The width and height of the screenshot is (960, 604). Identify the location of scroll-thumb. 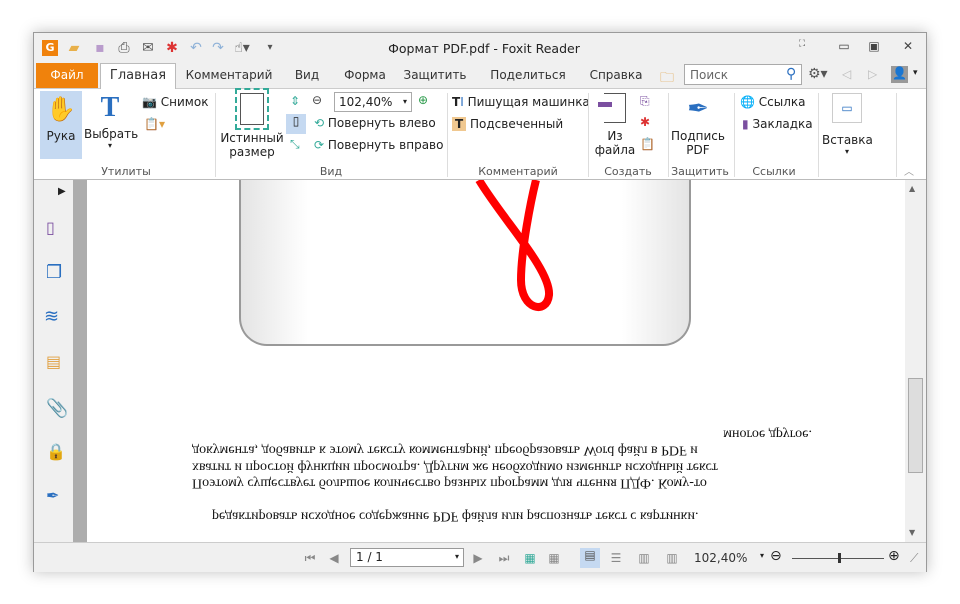
(915, 425).